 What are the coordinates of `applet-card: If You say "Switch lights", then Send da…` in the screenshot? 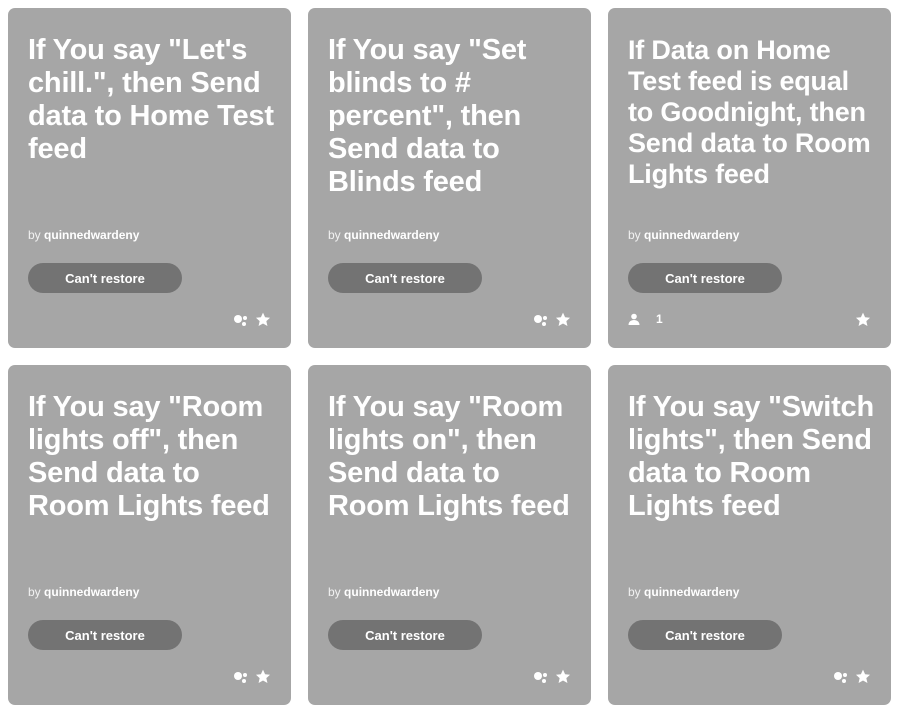 It's located at (749, 535).